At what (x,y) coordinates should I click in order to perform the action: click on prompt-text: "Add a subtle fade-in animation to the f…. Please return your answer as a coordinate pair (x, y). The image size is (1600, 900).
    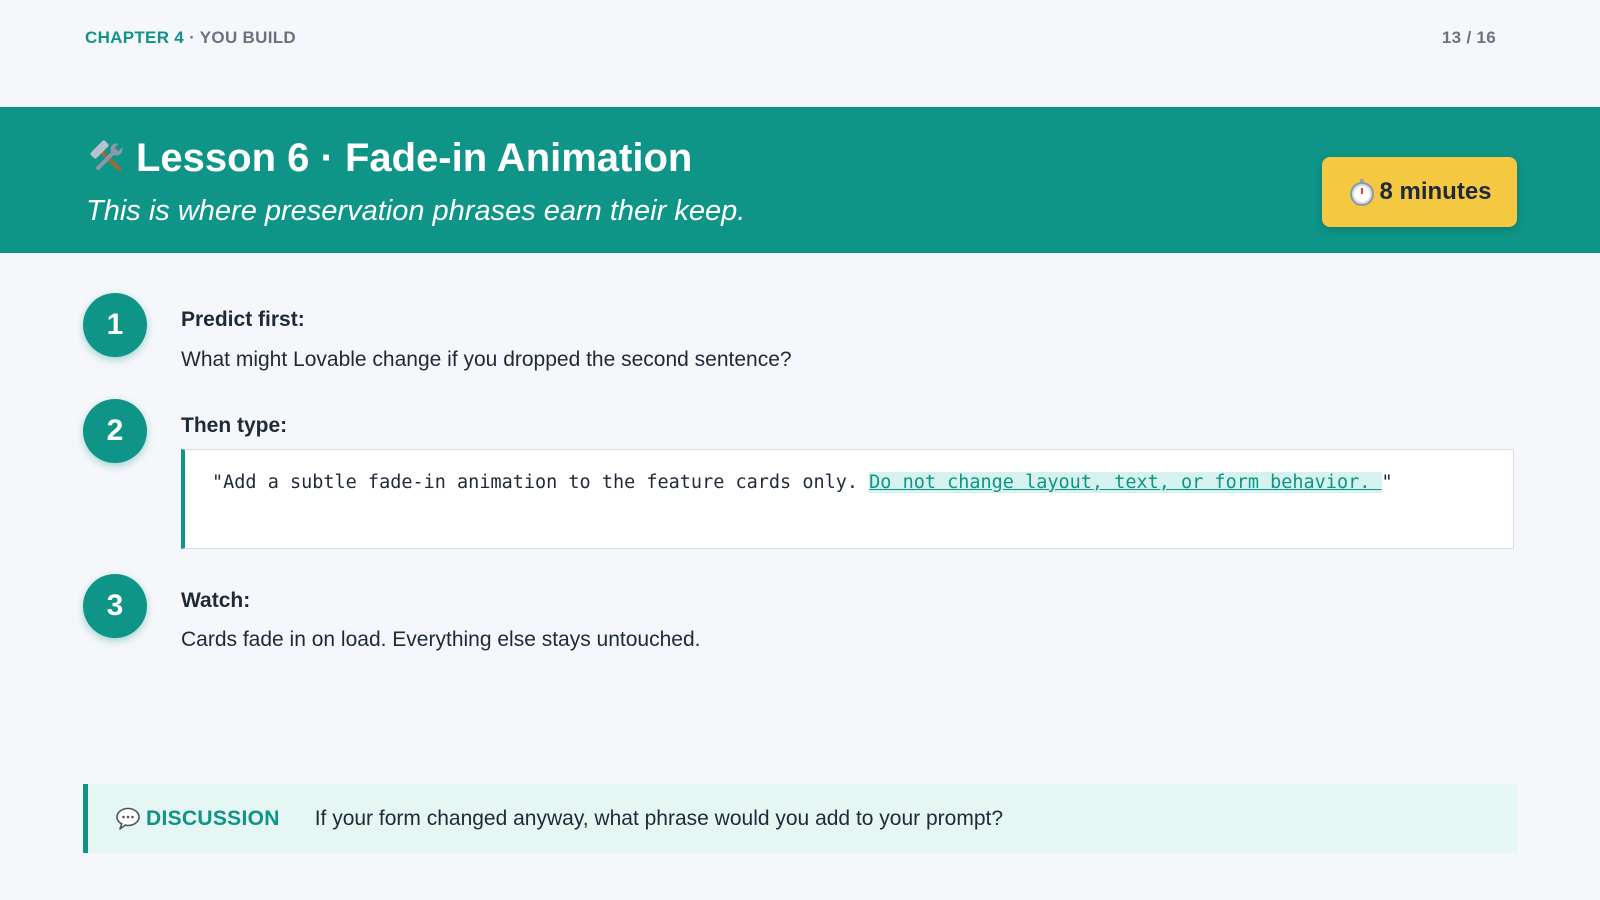
    Looking at the image, I should click on (802, 482).